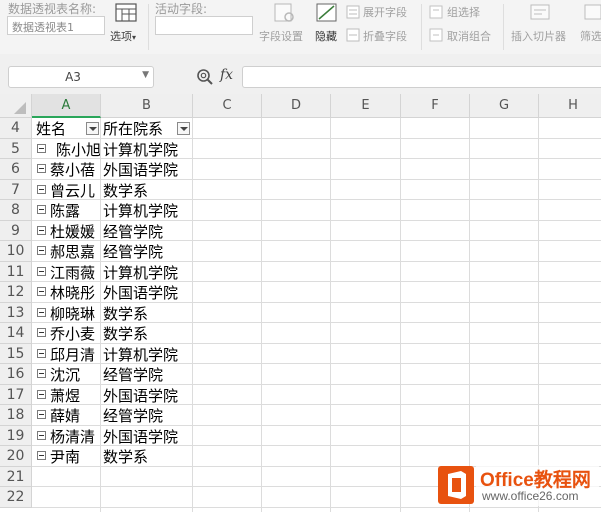  Describe the element at coordinates (281, 36) in the screenshot. I see `field-settings-button: 字段设置` at that location.